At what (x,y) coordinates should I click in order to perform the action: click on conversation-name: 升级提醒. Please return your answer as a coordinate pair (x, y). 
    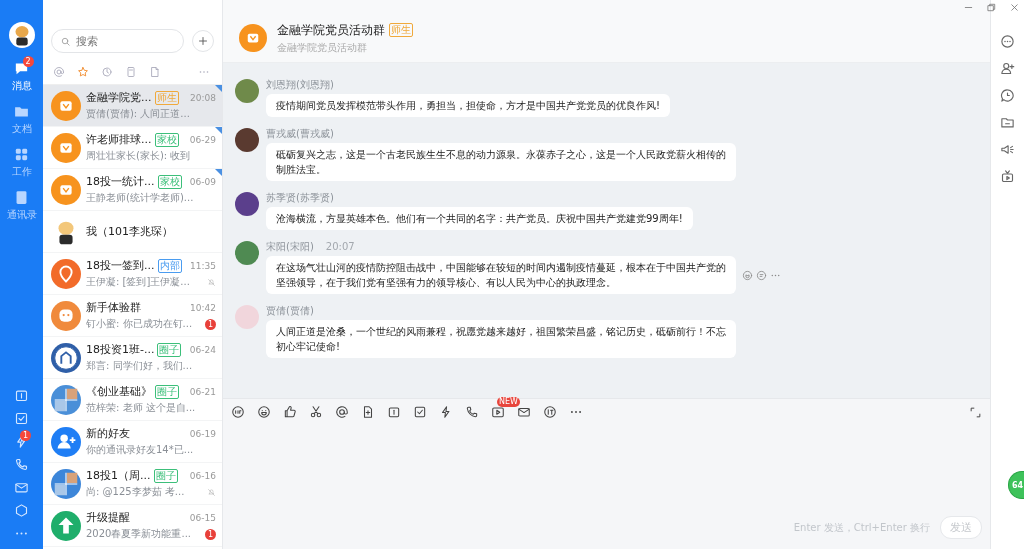
    Looking at the image, I should click on (108, 517).